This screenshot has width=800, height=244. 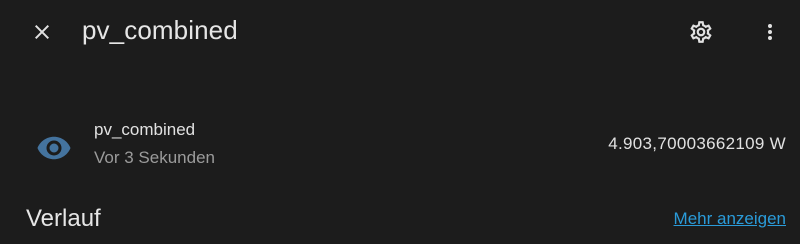 What do you see at coordinates (145, 129) in the screenshot?
I see `entity-name: pv_combined` at bounding box center [145, 129].